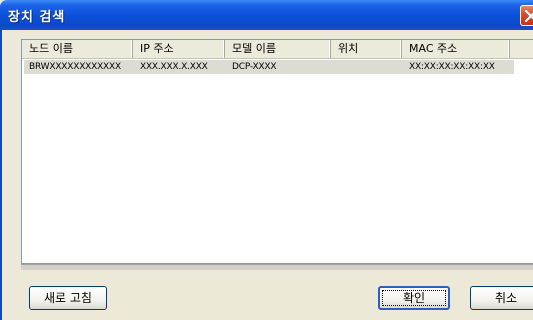 The height and width of the screenshot is (320, 533). I want to click on focus-rectangle, so click(414, 298).